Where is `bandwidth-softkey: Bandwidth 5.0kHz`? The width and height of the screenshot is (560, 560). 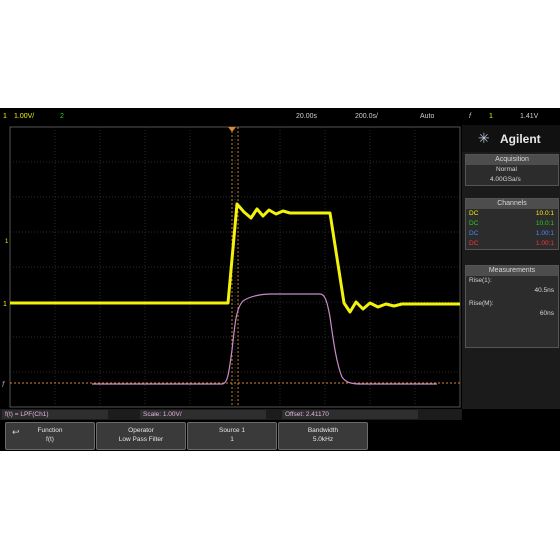
bandwidth-softkey: Bandwidth 5.0kHz is located at coordinates (323, 436).